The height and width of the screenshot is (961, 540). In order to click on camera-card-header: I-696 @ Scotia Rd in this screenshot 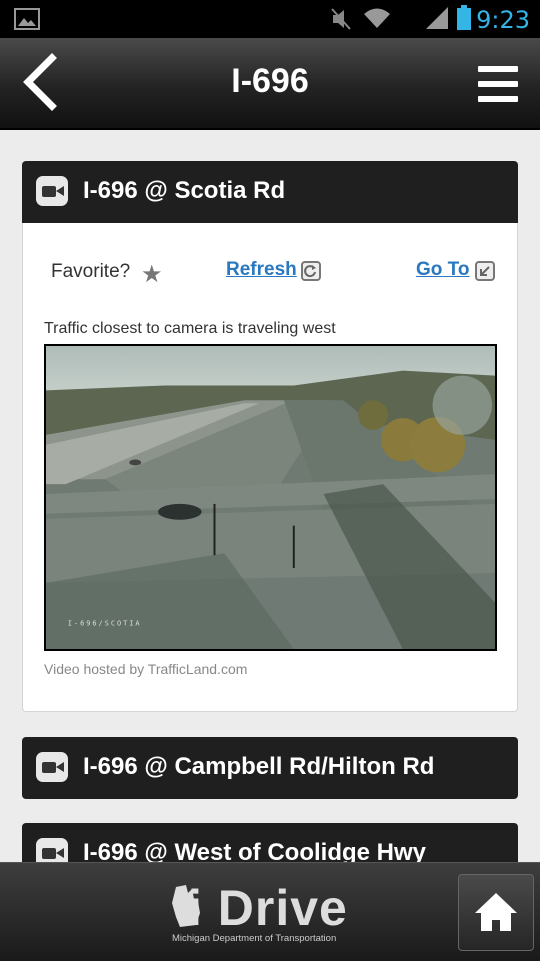, I will do `click(270, 192)`.